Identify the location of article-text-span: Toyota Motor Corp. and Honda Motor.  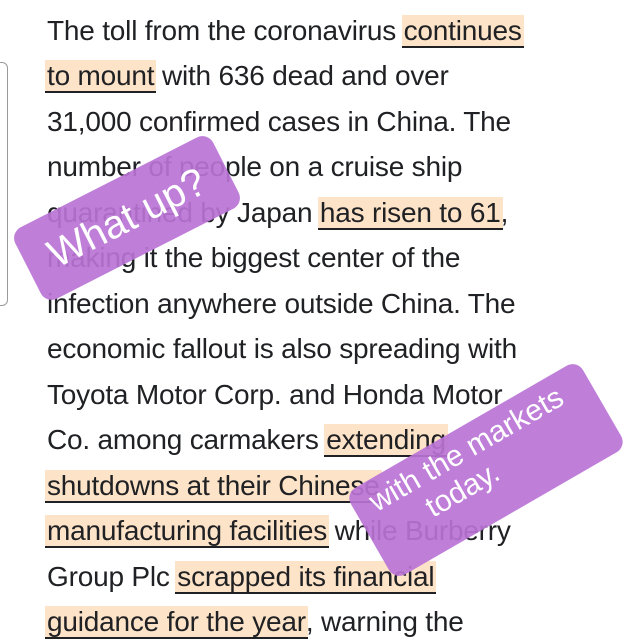
(275, 394).